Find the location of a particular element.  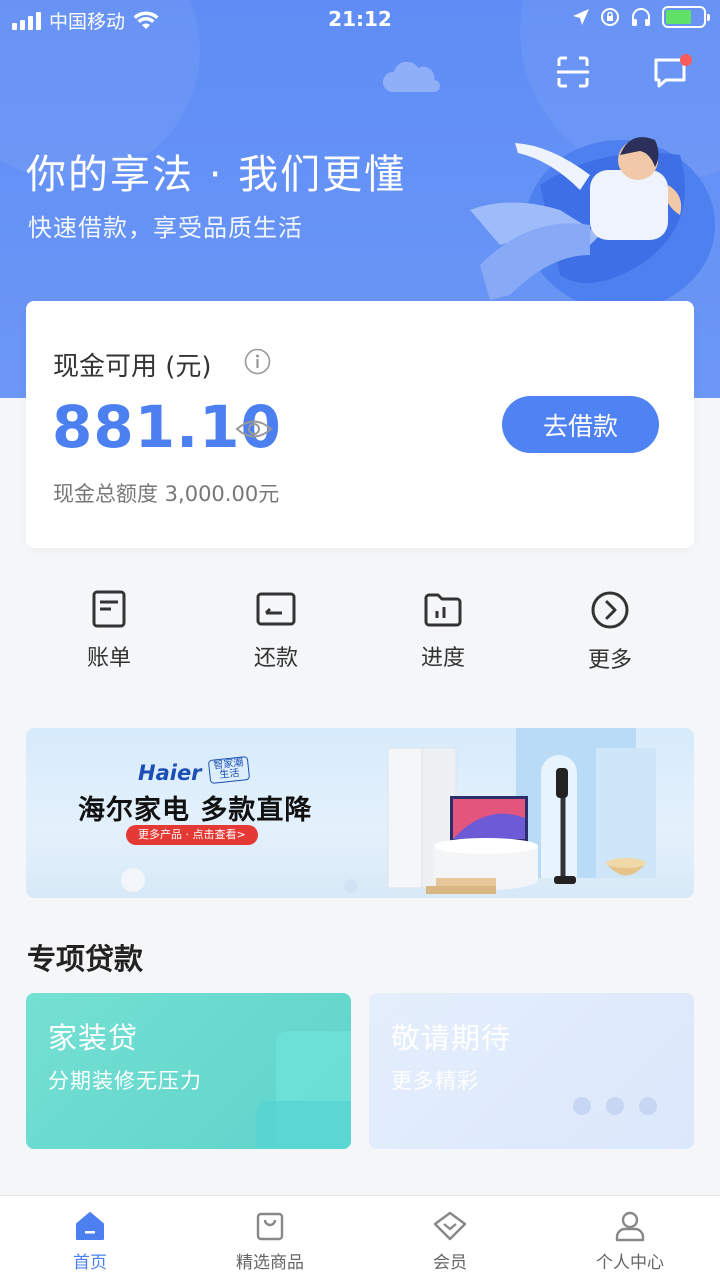

member-tag-icon is located at coordinates (450, 1226).